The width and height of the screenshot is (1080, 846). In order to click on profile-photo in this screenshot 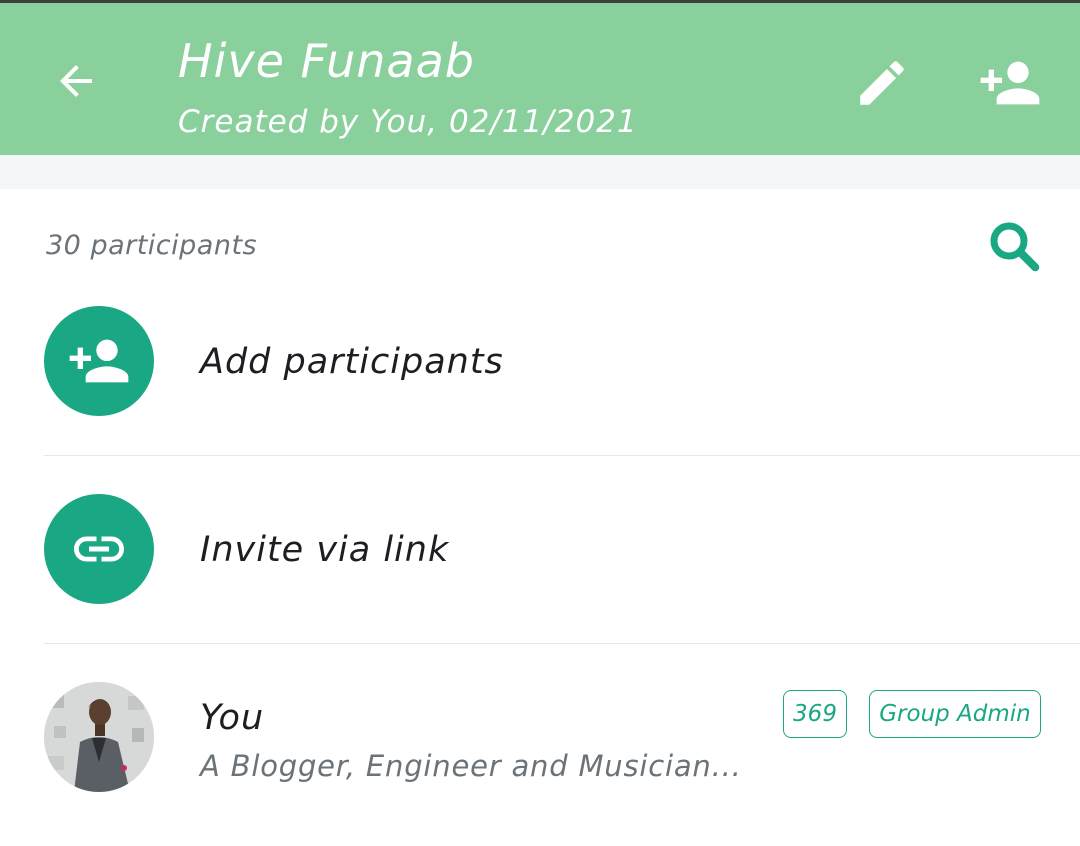, I will do `click(99, 737)`.